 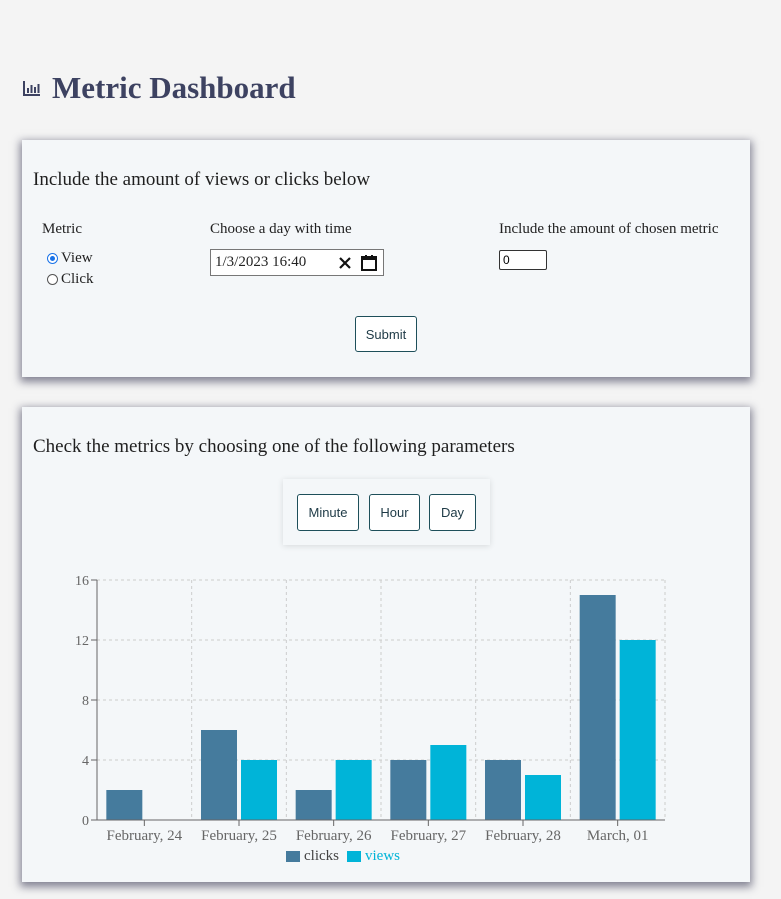 I want to click on radio-view, so click(x=52, y=258).